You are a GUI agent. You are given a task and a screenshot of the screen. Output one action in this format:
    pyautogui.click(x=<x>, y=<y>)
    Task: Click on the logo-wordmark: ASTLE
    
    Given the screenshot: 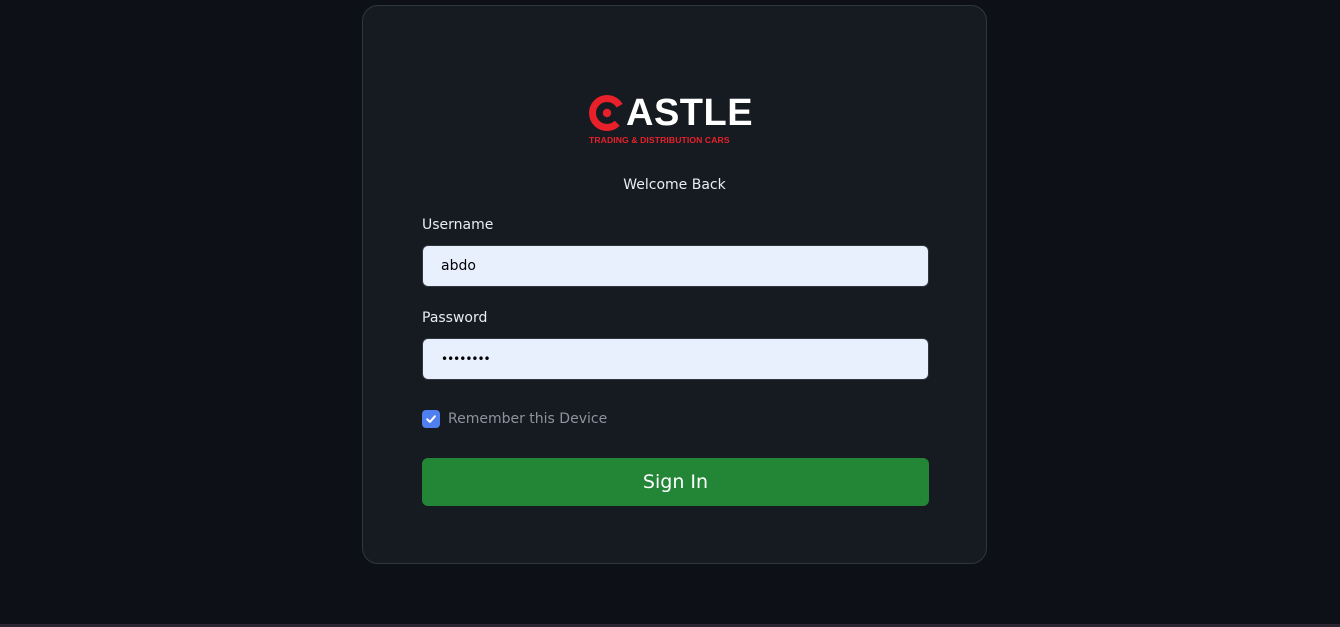 What is the action you would take?
    pyautogui.click(x=690, y=113)
    